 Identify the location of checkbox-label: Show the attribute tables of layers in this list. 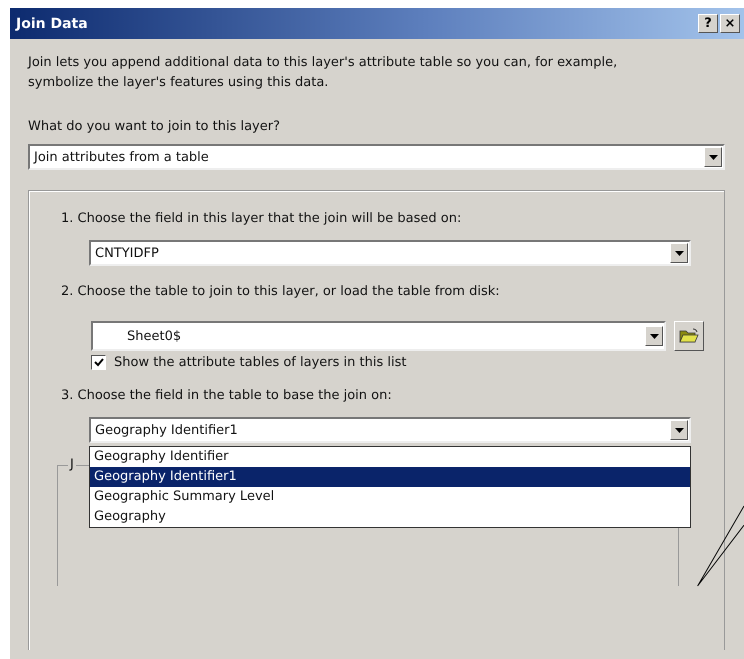
(260, 362).